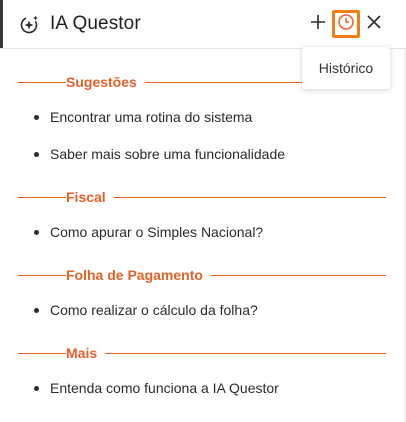  I want to click on suggestion-item: Saber mais sobre uma funcionalidade, so click(159, 154).